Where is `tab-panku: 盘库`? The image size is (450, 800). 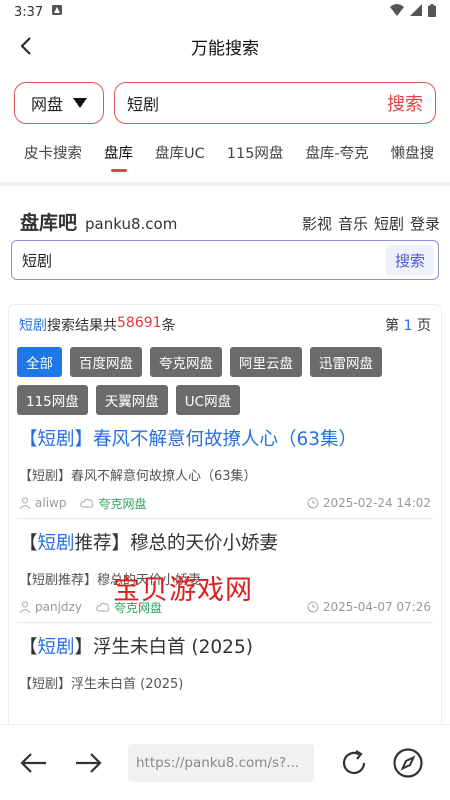
tab-panku: 盘库 is located at coordinates (118, 160).